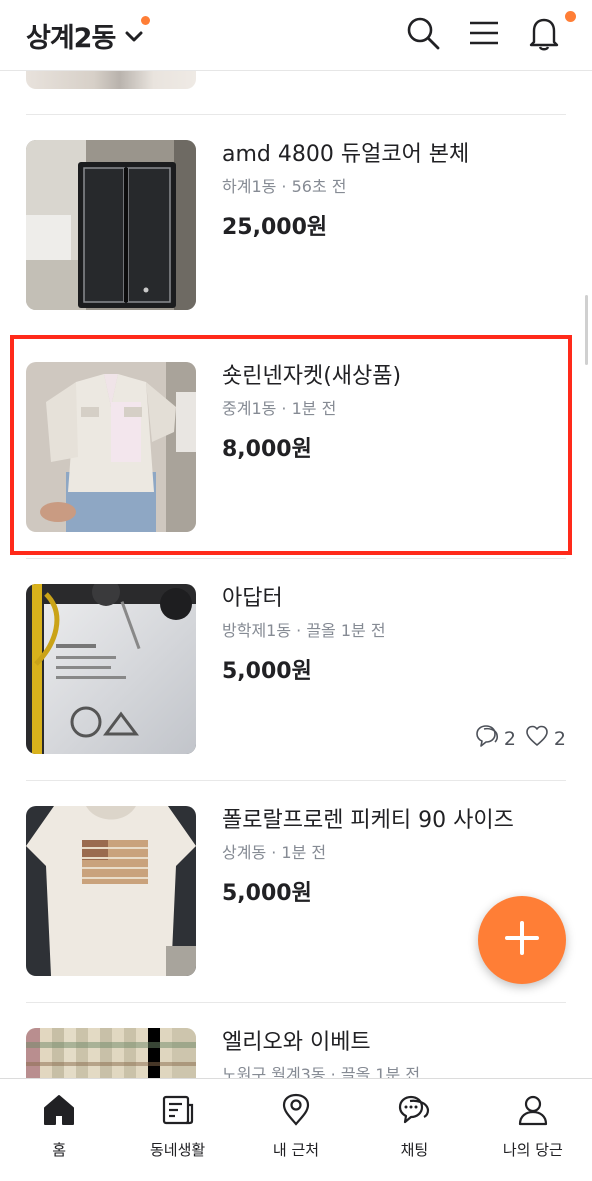  Describe the element at coordinates (321, 1071) in the screenshot. I see `item-meta: 노원구 월계3동 · 끌올 1분 전` at that location.